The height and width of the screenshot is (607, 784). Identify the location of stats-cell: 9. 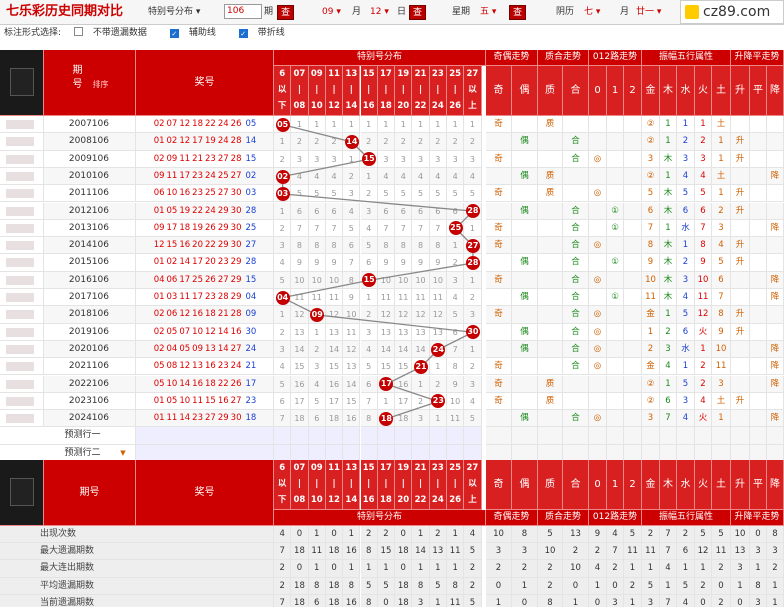
(598, 535).